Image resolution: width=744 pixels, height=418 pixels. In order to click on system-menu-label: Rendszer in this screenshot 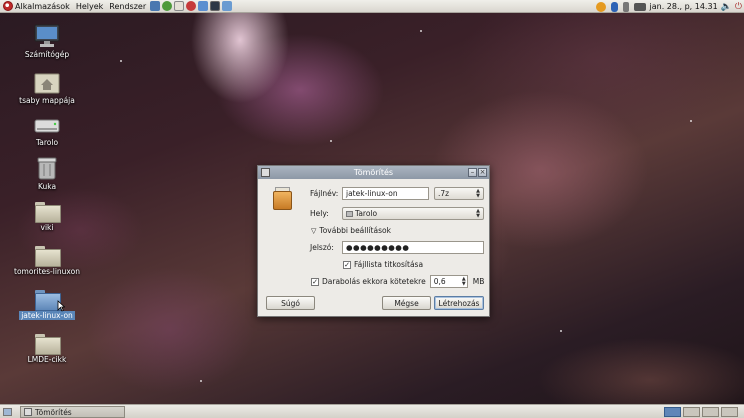, I will do `click(128, 6)`.